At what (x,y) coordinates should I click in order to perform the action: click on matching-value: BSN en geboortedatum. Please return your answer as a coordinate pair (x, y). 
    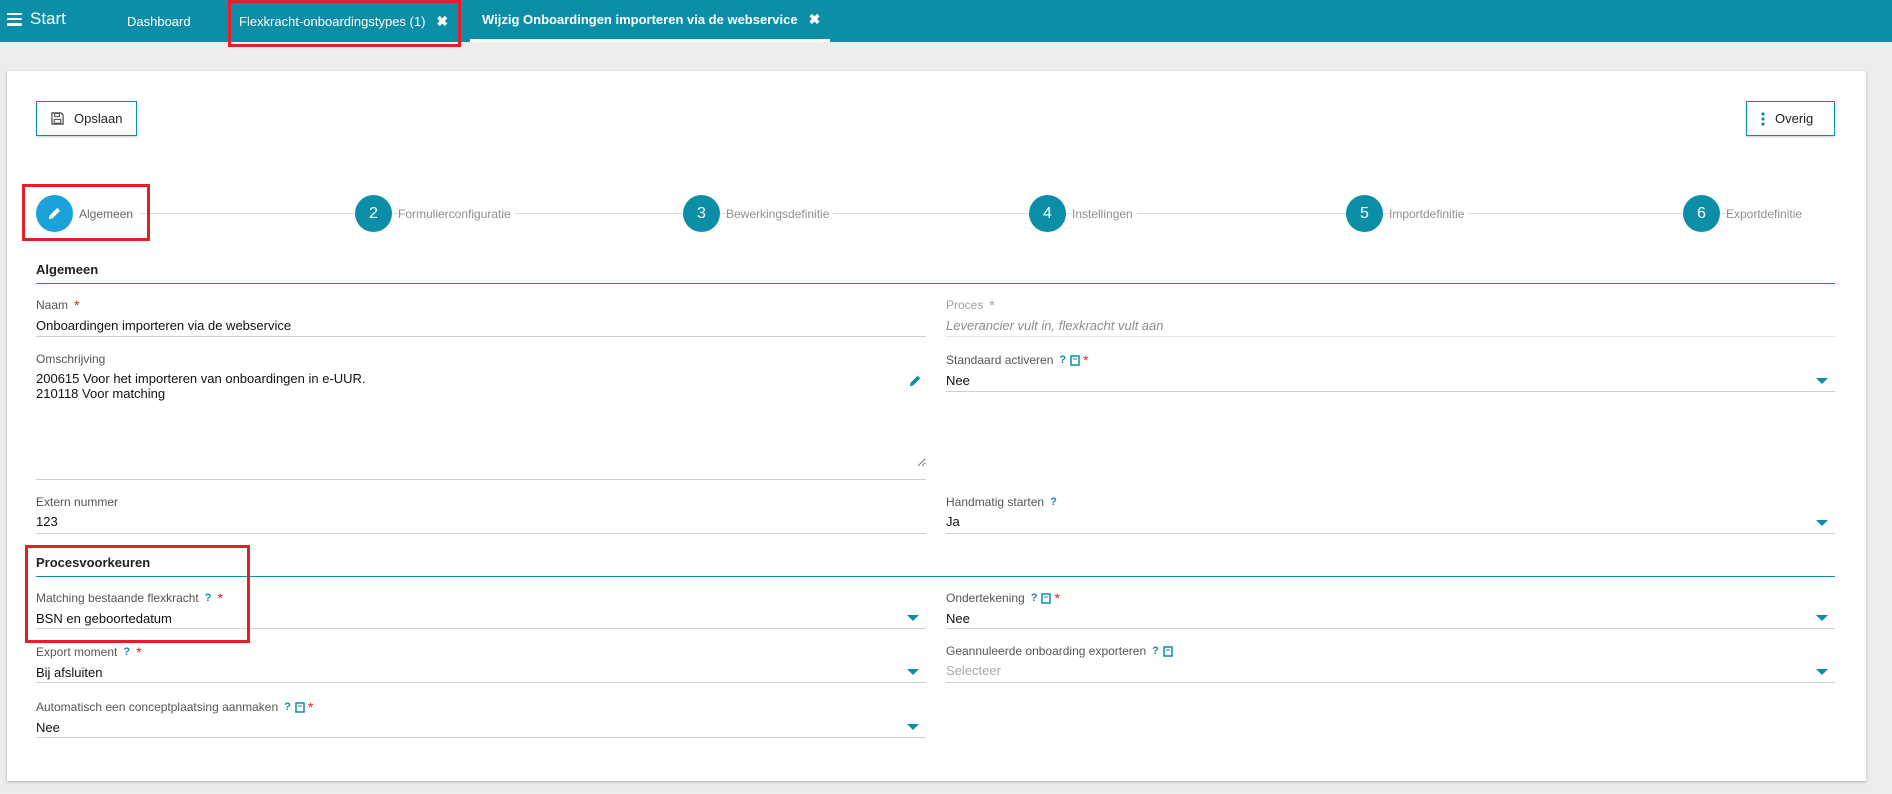
    Looking at the image, I should click on (481, 618).